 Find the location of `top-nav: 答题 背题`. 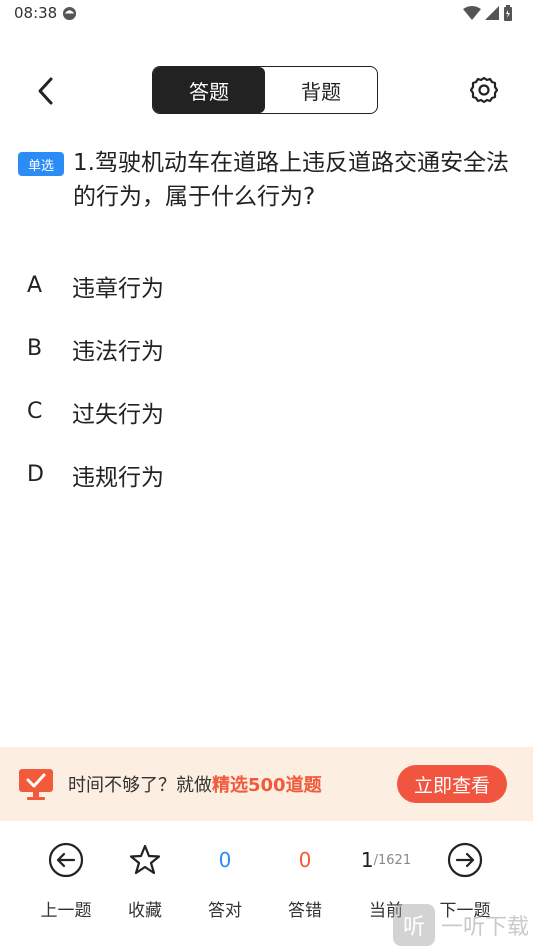

top-nav: 答题 背题 is located at coordinates (266, 91).